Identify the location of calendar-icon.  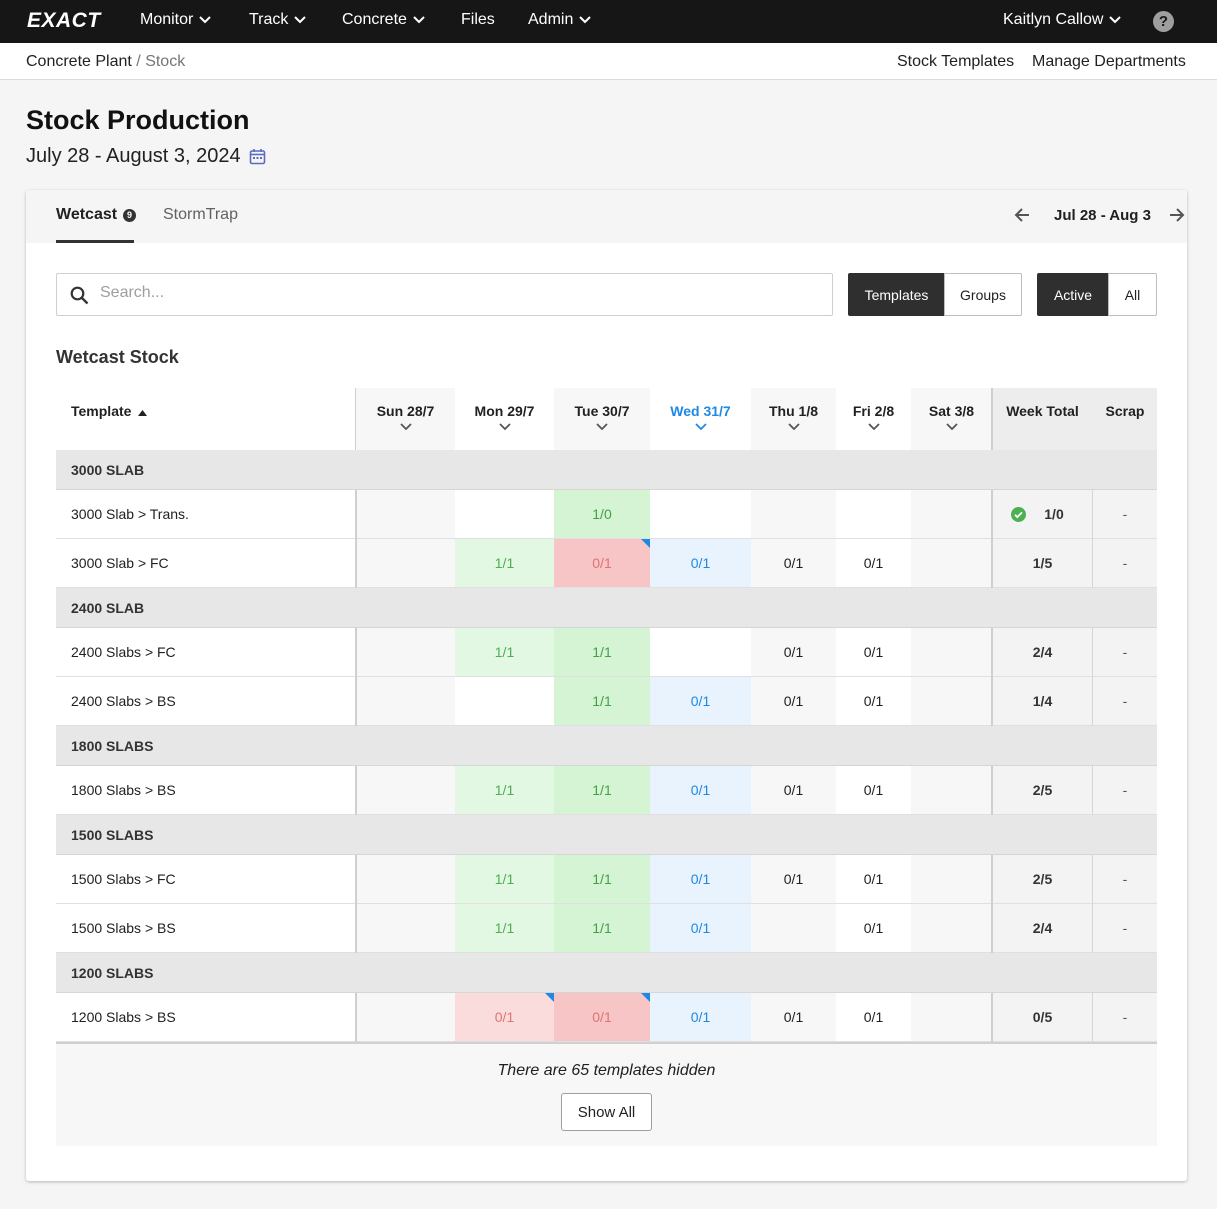
(257, 156).